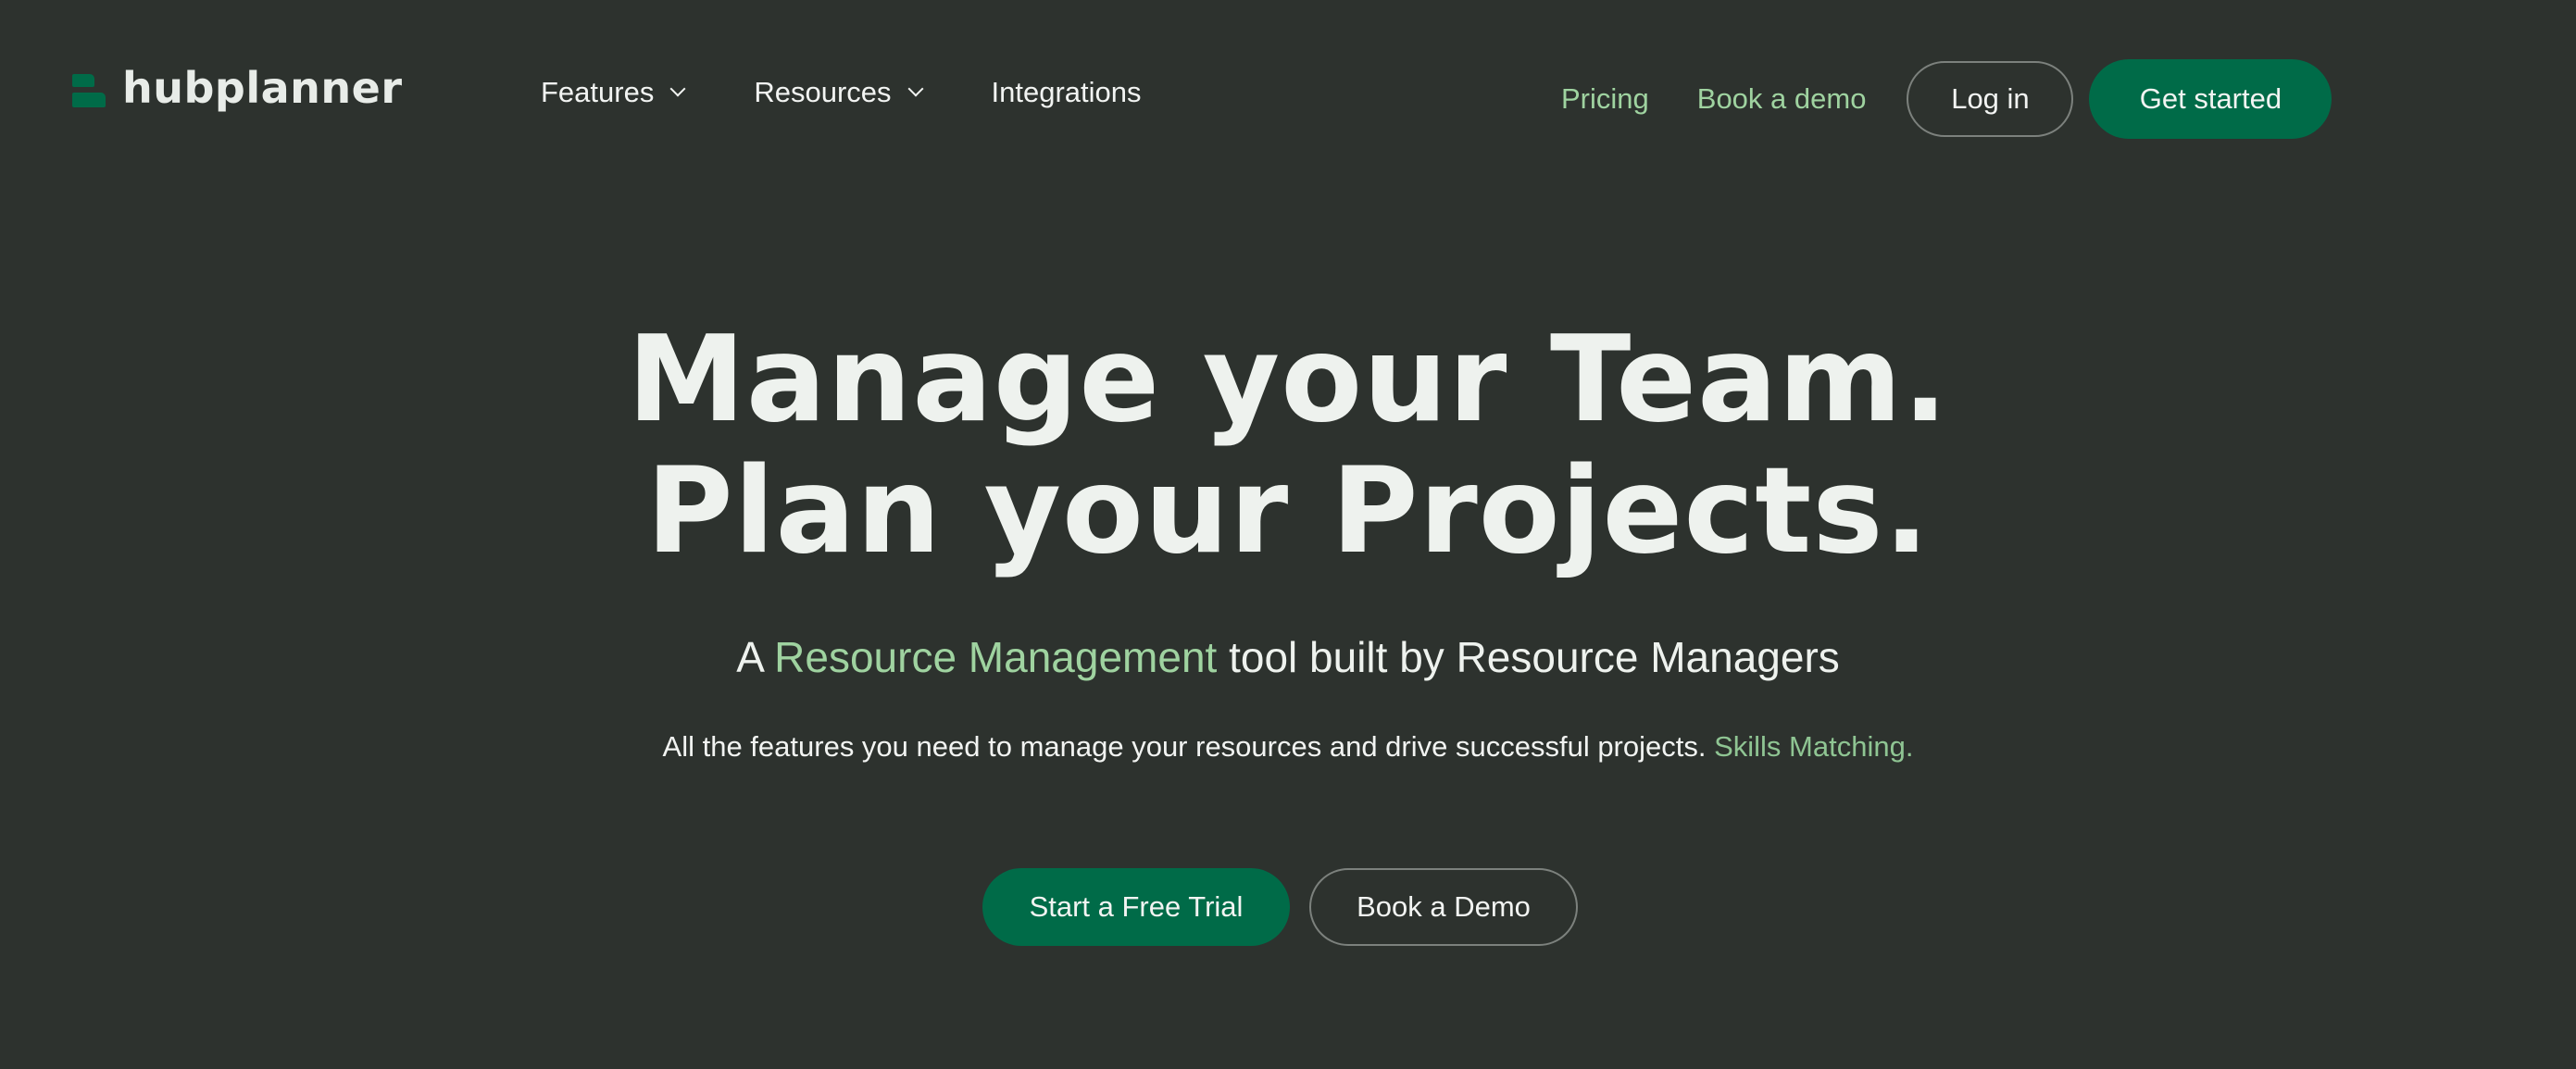 Image resolution: width=2576 pixels, height=1069 pixels. Describe the element at coordinates (2211, 99) in the screenshot. I see `get-started-button: Get started` at that location.